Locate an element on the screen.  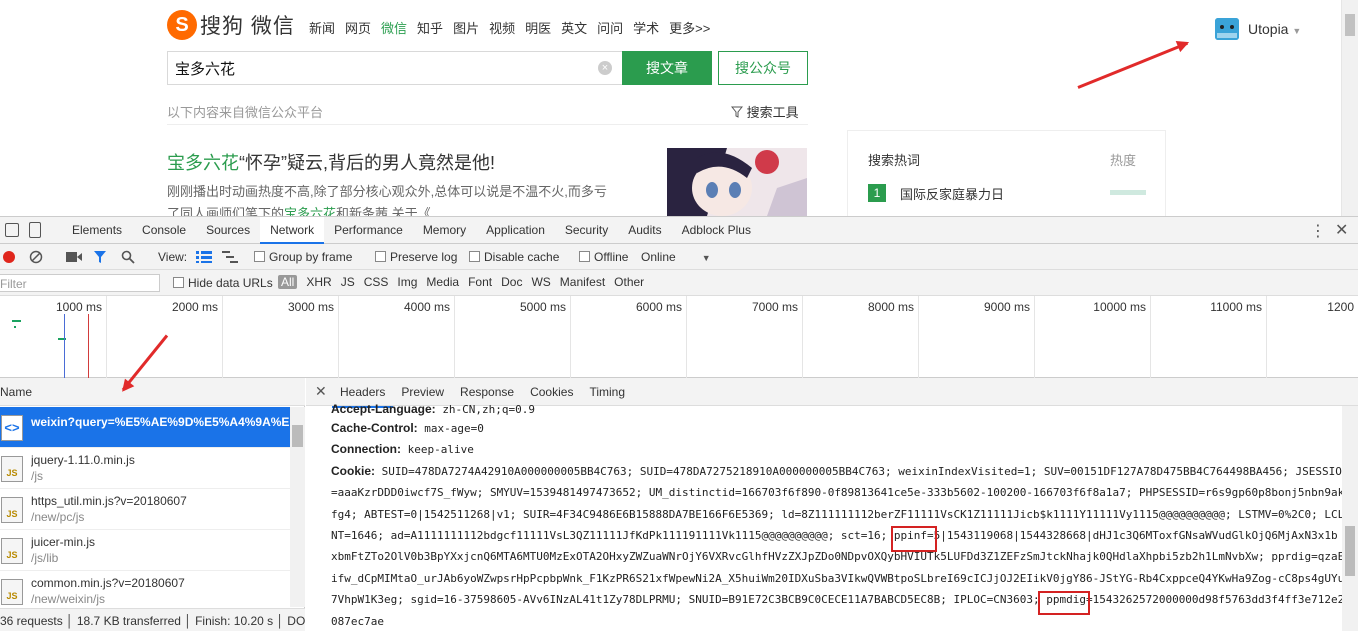
timeline-tick-label: 3000 ms is located at coordinates (310, 307).